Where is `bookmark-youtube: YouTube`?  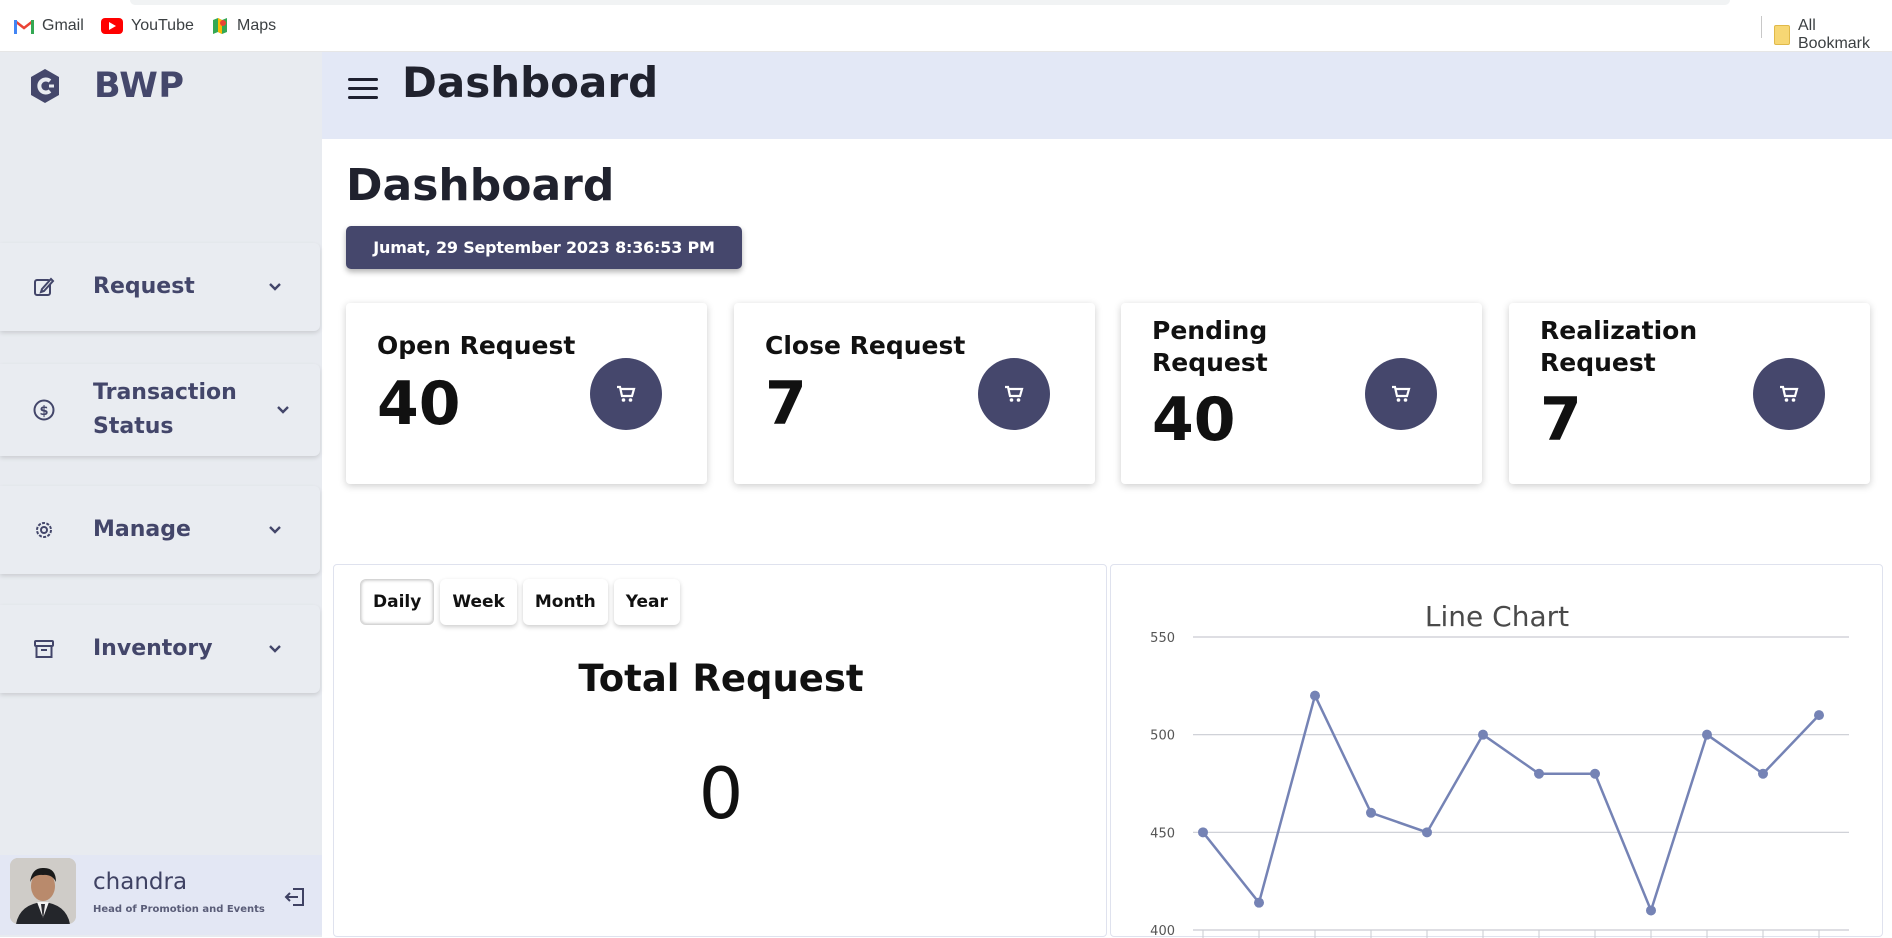 bookmark-youtube: YouTube is located at coordinates (147, 26).